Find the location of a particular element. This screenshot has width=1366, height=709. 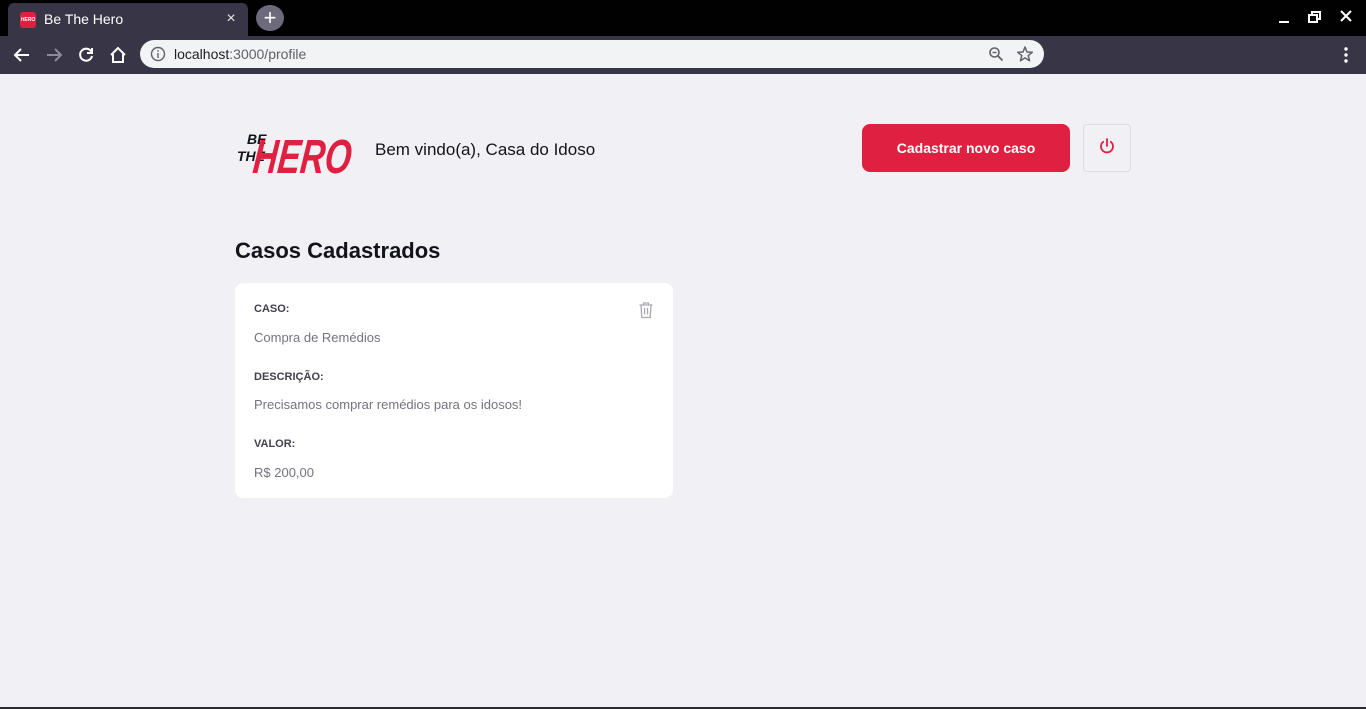

url-host: localhost is located at coordinates (202, 54).